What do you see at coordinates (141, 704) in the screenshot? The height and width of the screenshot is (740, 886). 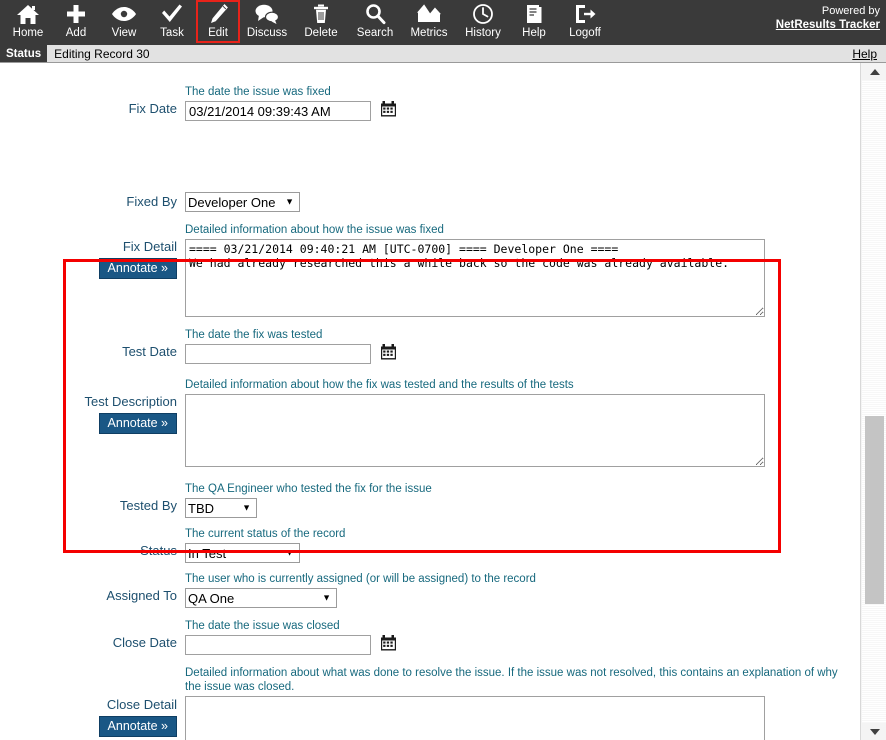 I see `field-label-close-detail: Close Detail` at bounding box center [141, 704].